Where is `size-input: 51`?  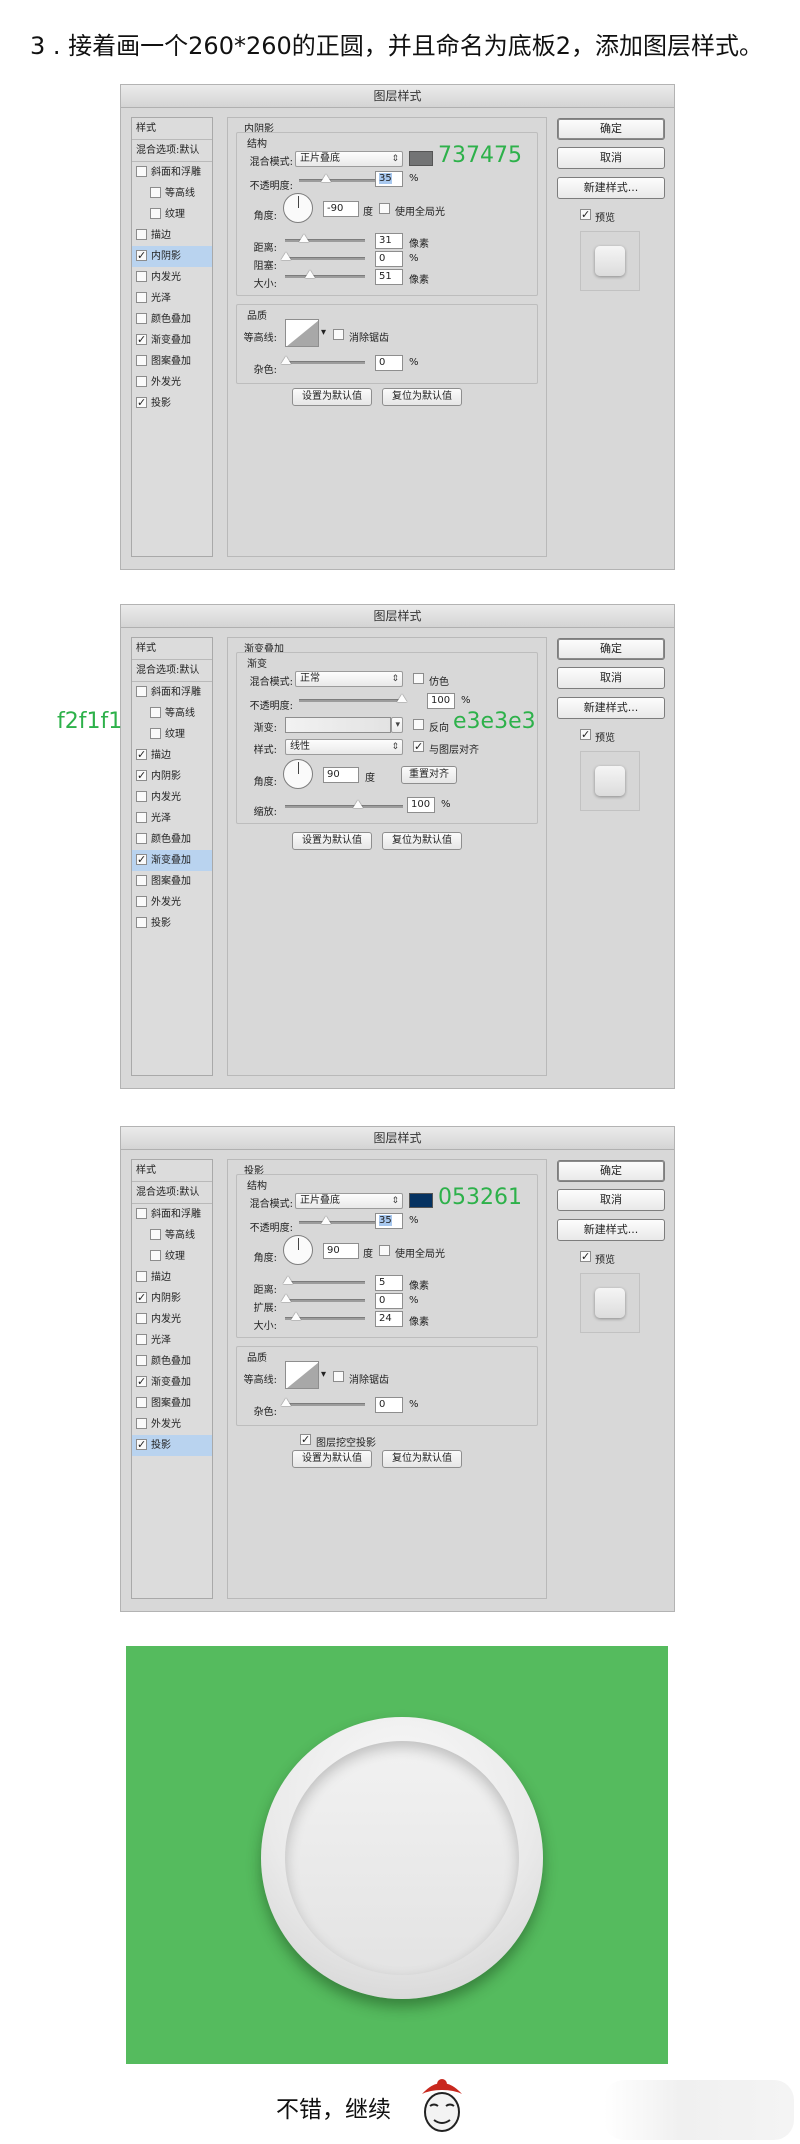 size-input: 51 is located at coordinates (389, 277).